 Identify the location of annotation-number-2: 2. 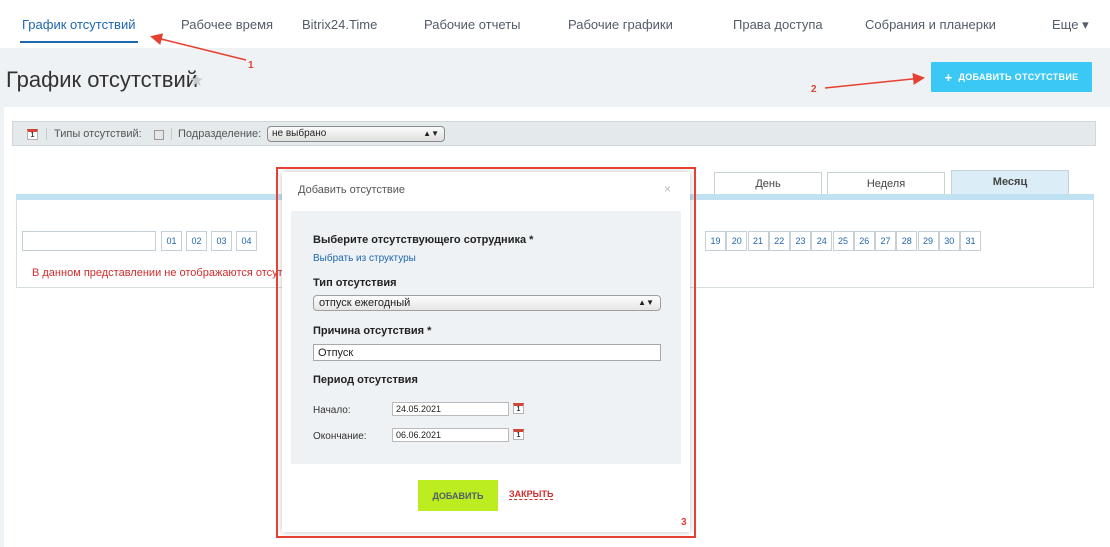
(814, 89).